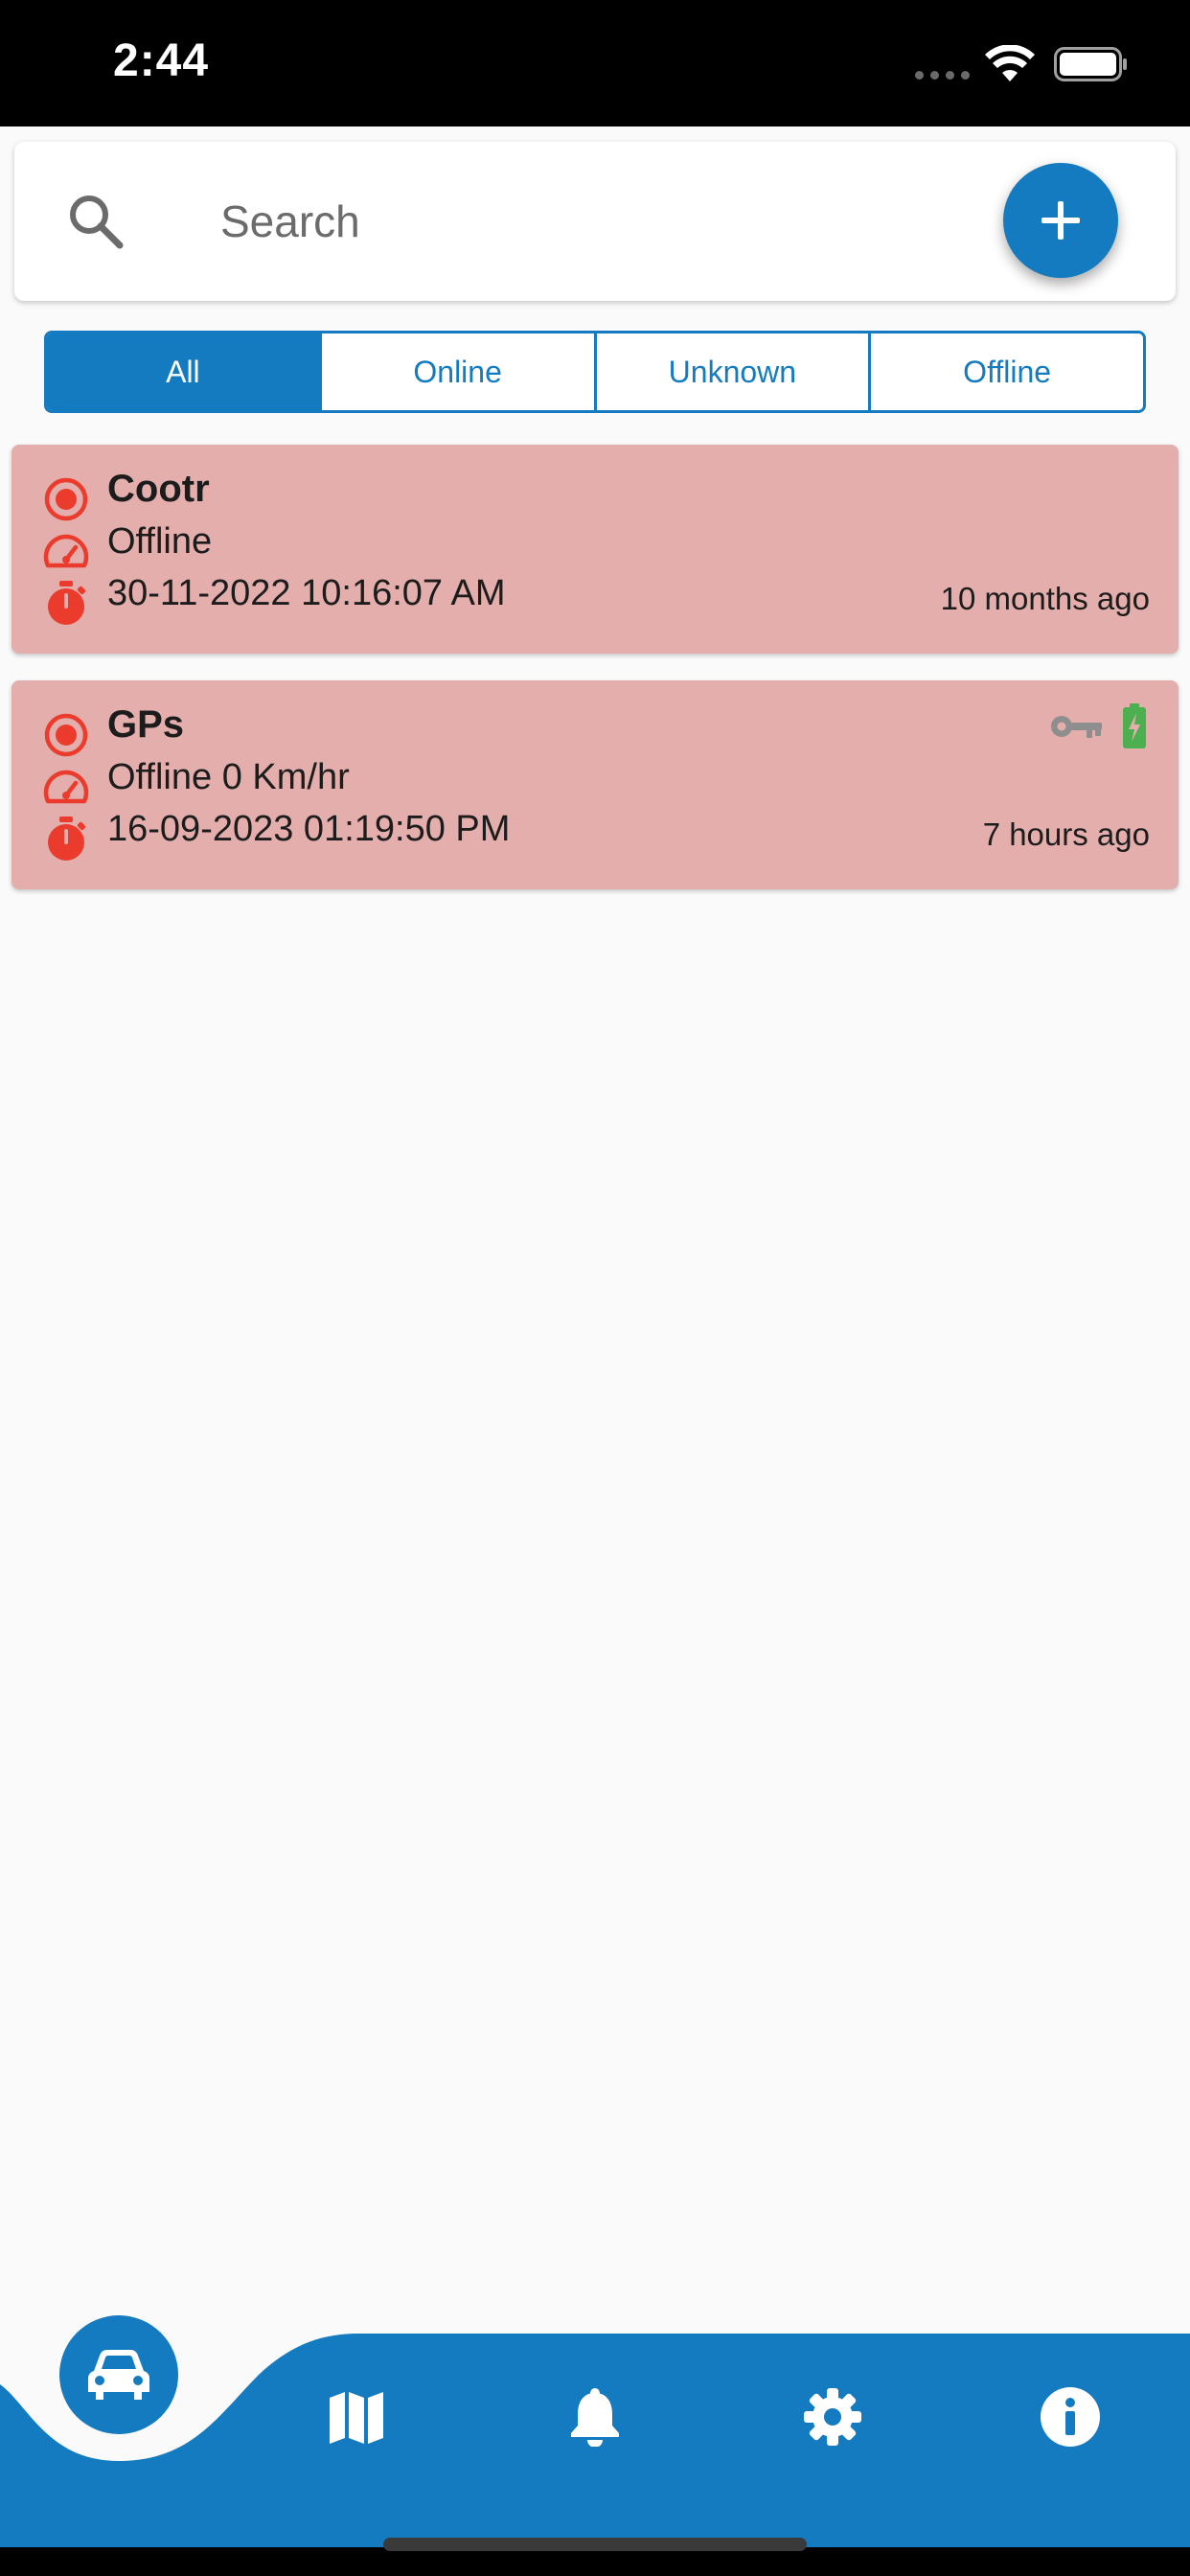 The height and width of the screenshot is (2576, 1190). What do you see at coordinates (162, 60) in the screenshot?
I see `status-time: 2:44` at bounding box center [162, 60].